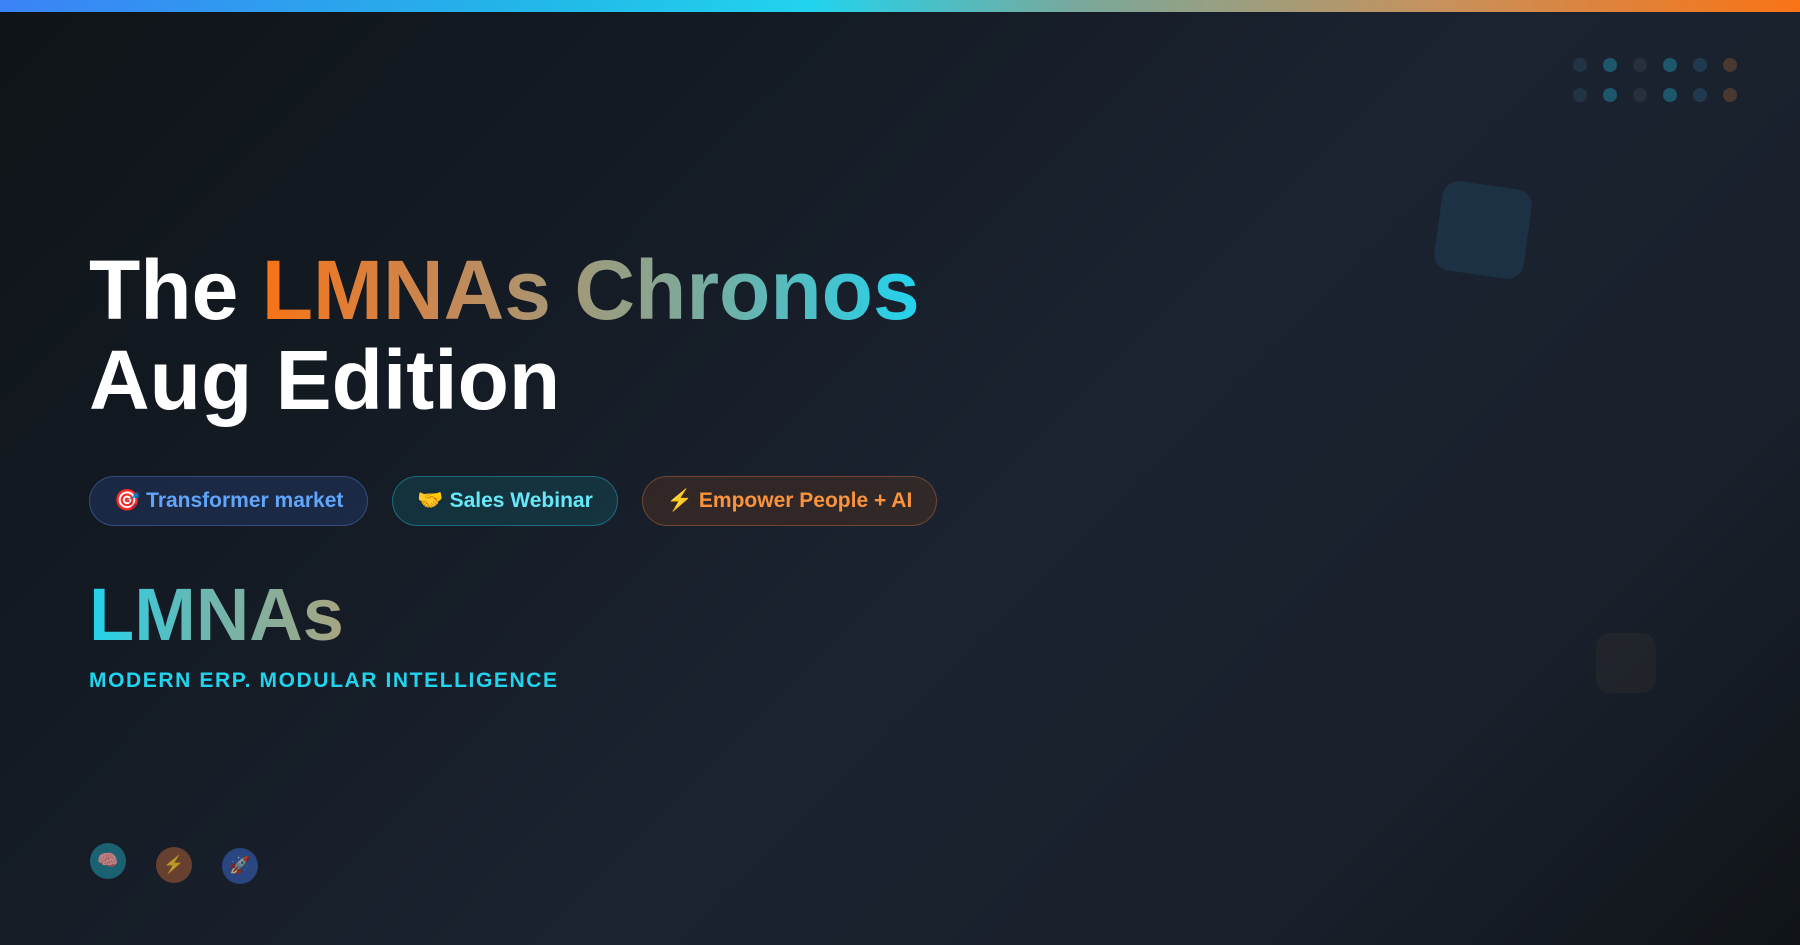 This screenshot has width=1800, height=945. I want to click on pill-sales-webinar: 🤝 Sales Webinar, so click(505, 501).